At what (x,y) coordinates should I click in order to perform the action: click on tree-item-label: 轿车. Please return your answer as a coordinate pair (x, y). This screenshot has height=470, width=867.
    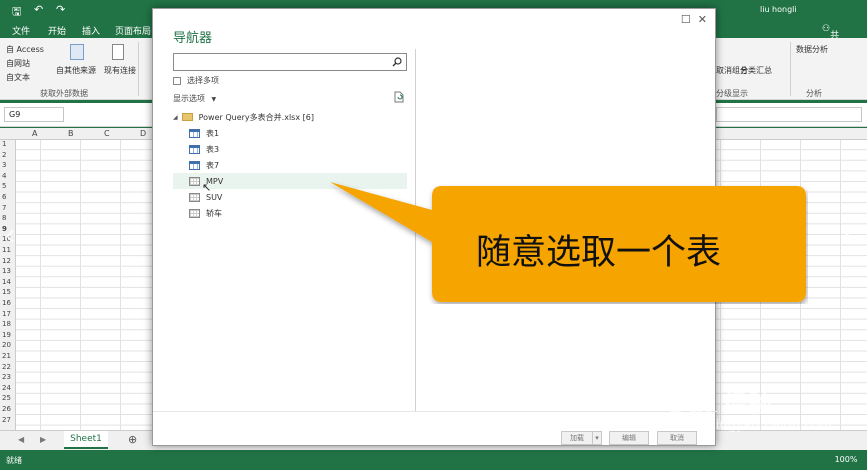
    Looking at the image, I should click on (214, 213).